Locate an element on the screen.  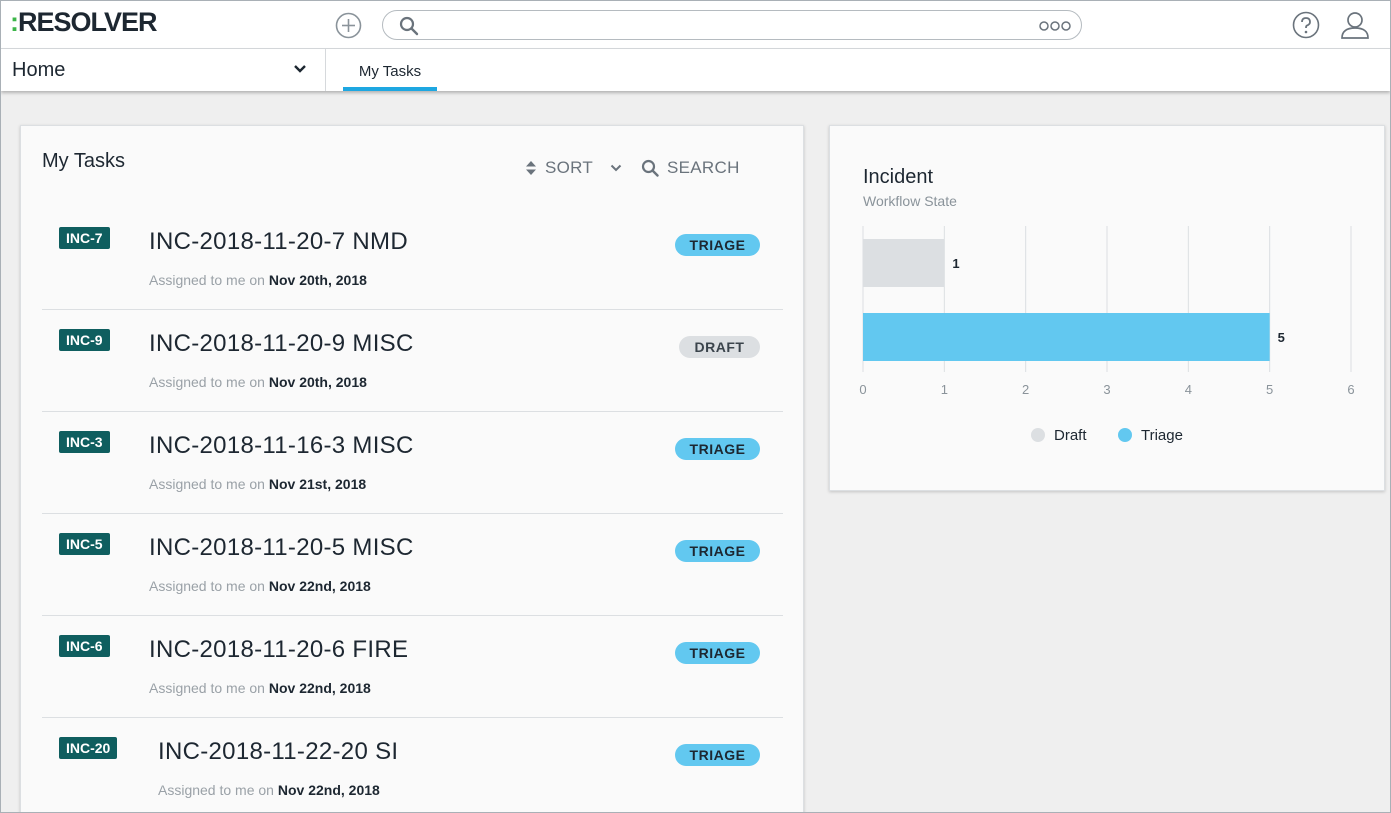
incident-bar-chart: 0 1 2 3 4 5 6 1 5 Draft Triage is located at coordinates (1107, 335).